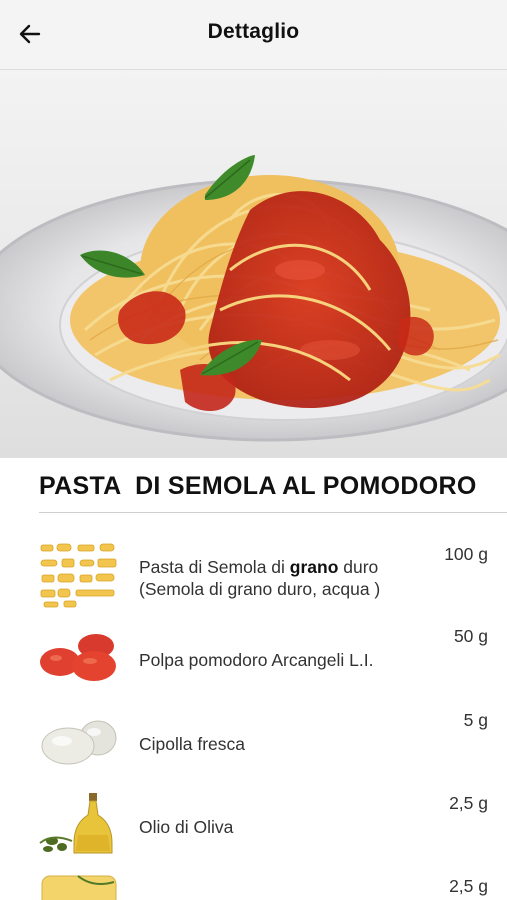 The height and width of the screenshot is (900, 507). What do you see at coordinates (186, 827) in the screenshot?
I see `ingredient-name: Olio di Oliva` at bounding box center [186, 827].